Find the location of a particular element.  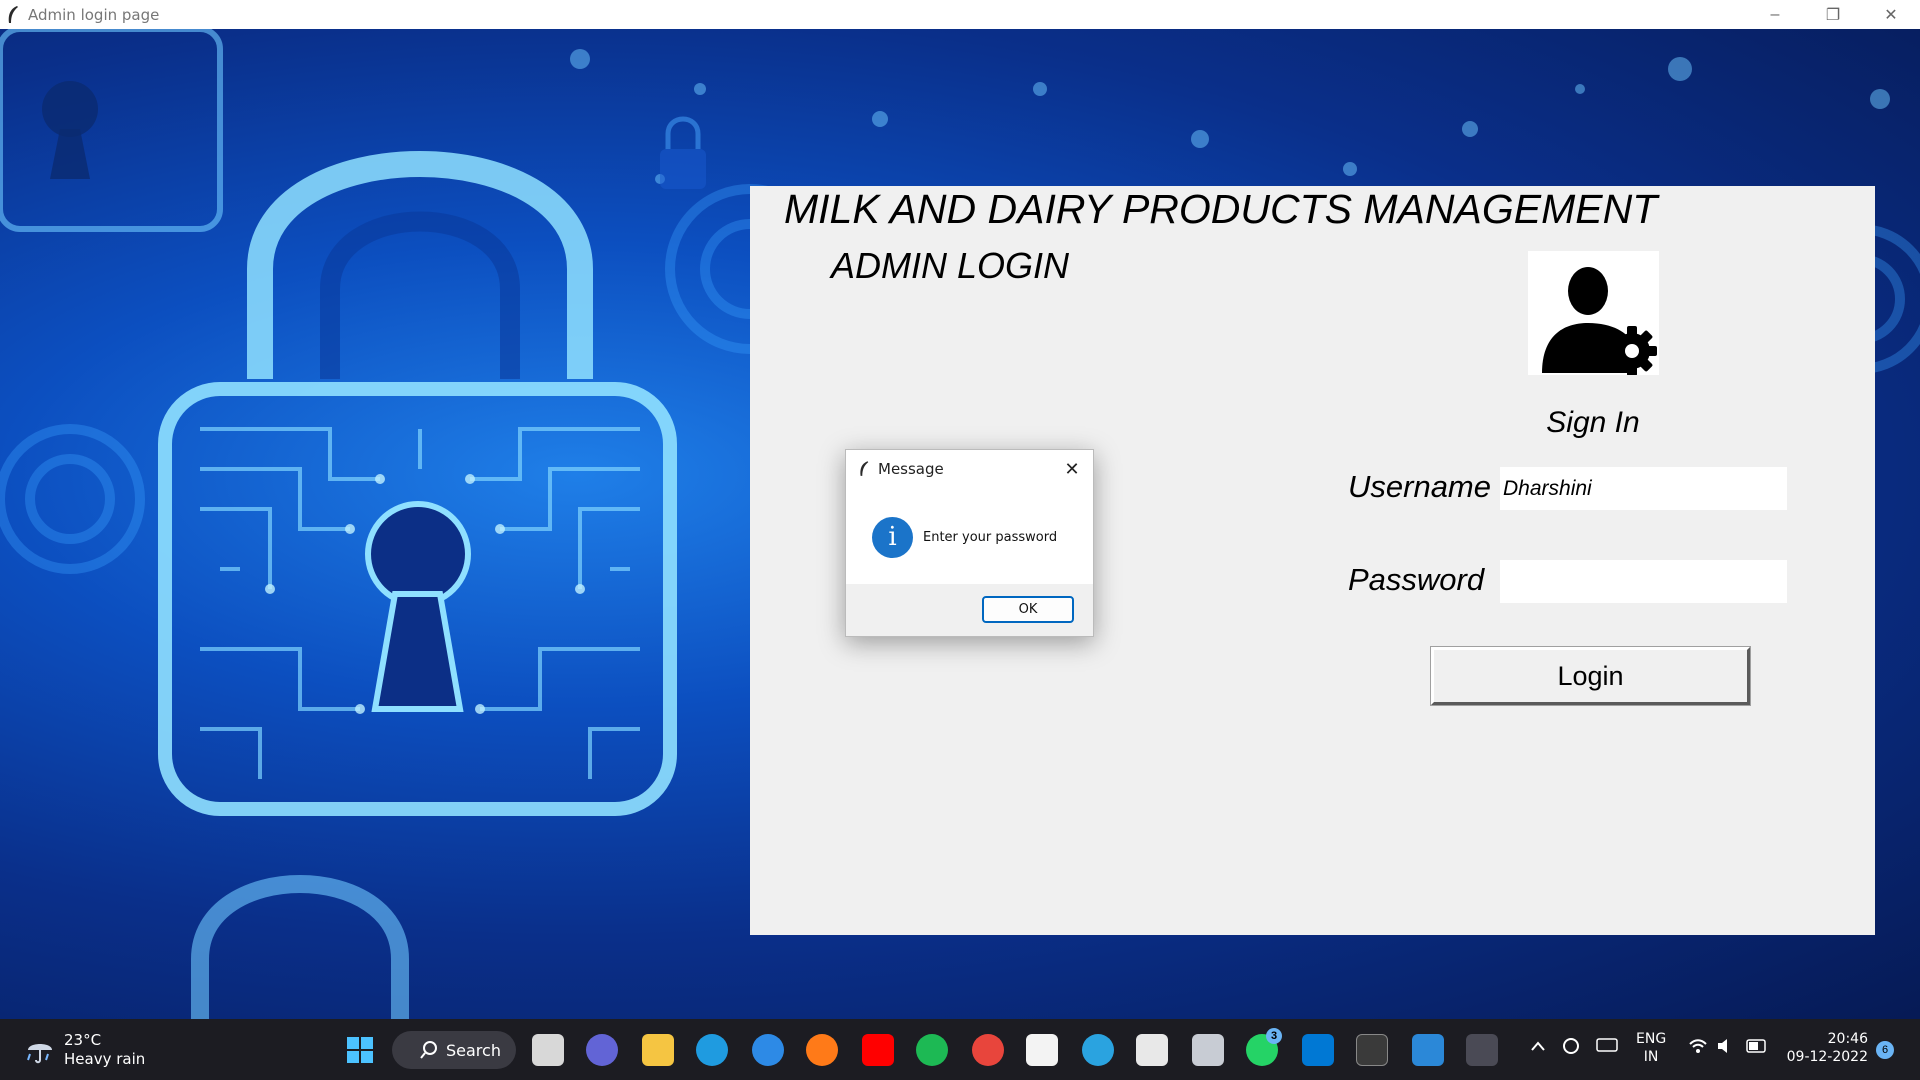

clock-time: 20:46 is located at coordinates (1847, 1039).